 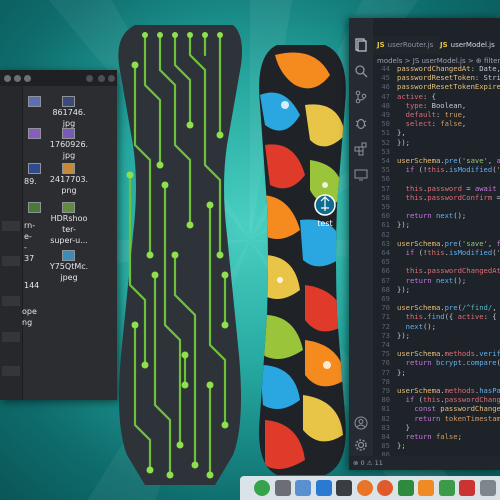 What do you see at coordinates (361, 445) in the screenshot?
I see `settings-gear-icon` at bounding box center [361, 445].